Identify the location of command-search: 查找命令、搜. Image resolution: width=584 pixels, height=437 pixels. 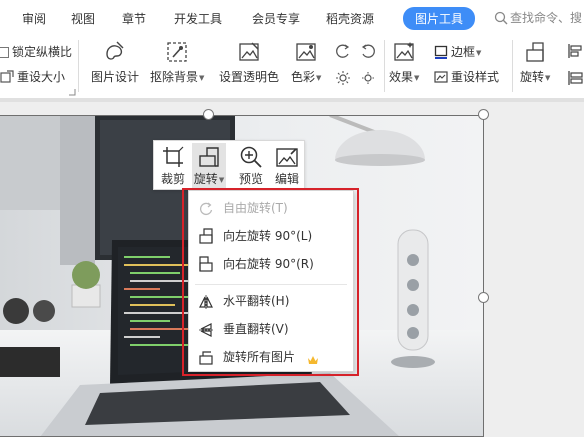
(538, 17).